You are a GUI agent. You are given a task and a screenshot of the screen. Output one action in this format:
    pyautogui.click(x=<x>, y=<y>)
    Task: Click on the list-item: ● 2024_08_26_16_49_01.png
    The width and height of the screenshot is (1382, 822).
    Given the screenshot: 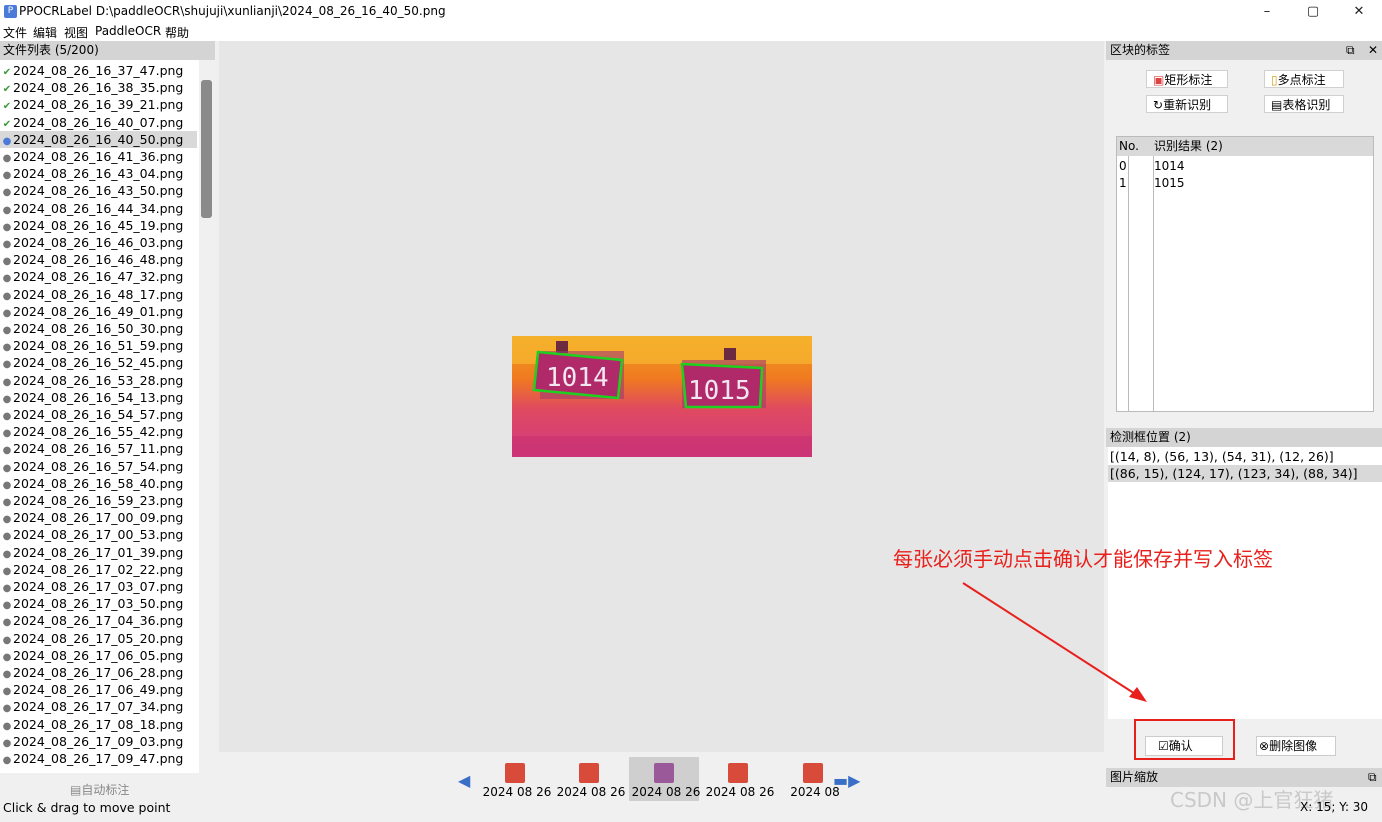 What is the action you would take?
    pyautogui.click(x=98, y=311)
    